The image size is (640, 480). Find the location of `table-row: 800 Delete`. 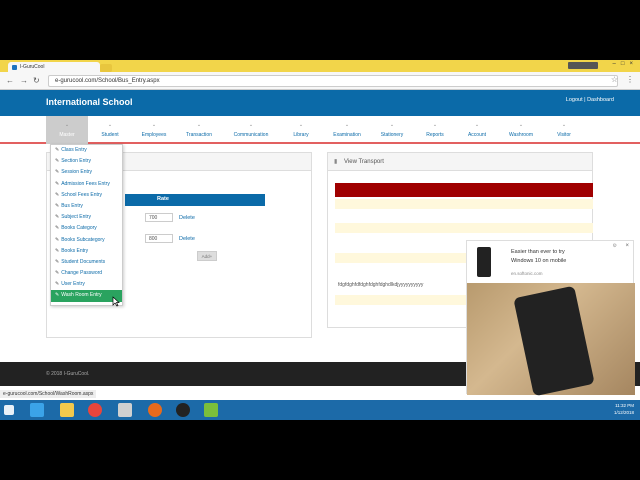

table-row: 800 Delete is located at coordinates (185, 242).